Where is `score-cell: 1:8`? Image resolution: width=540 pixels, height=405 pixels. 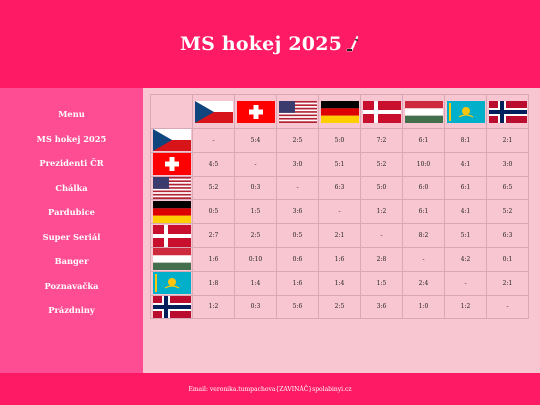 score-cell: 1:8 is located at coordinates (213, 283).